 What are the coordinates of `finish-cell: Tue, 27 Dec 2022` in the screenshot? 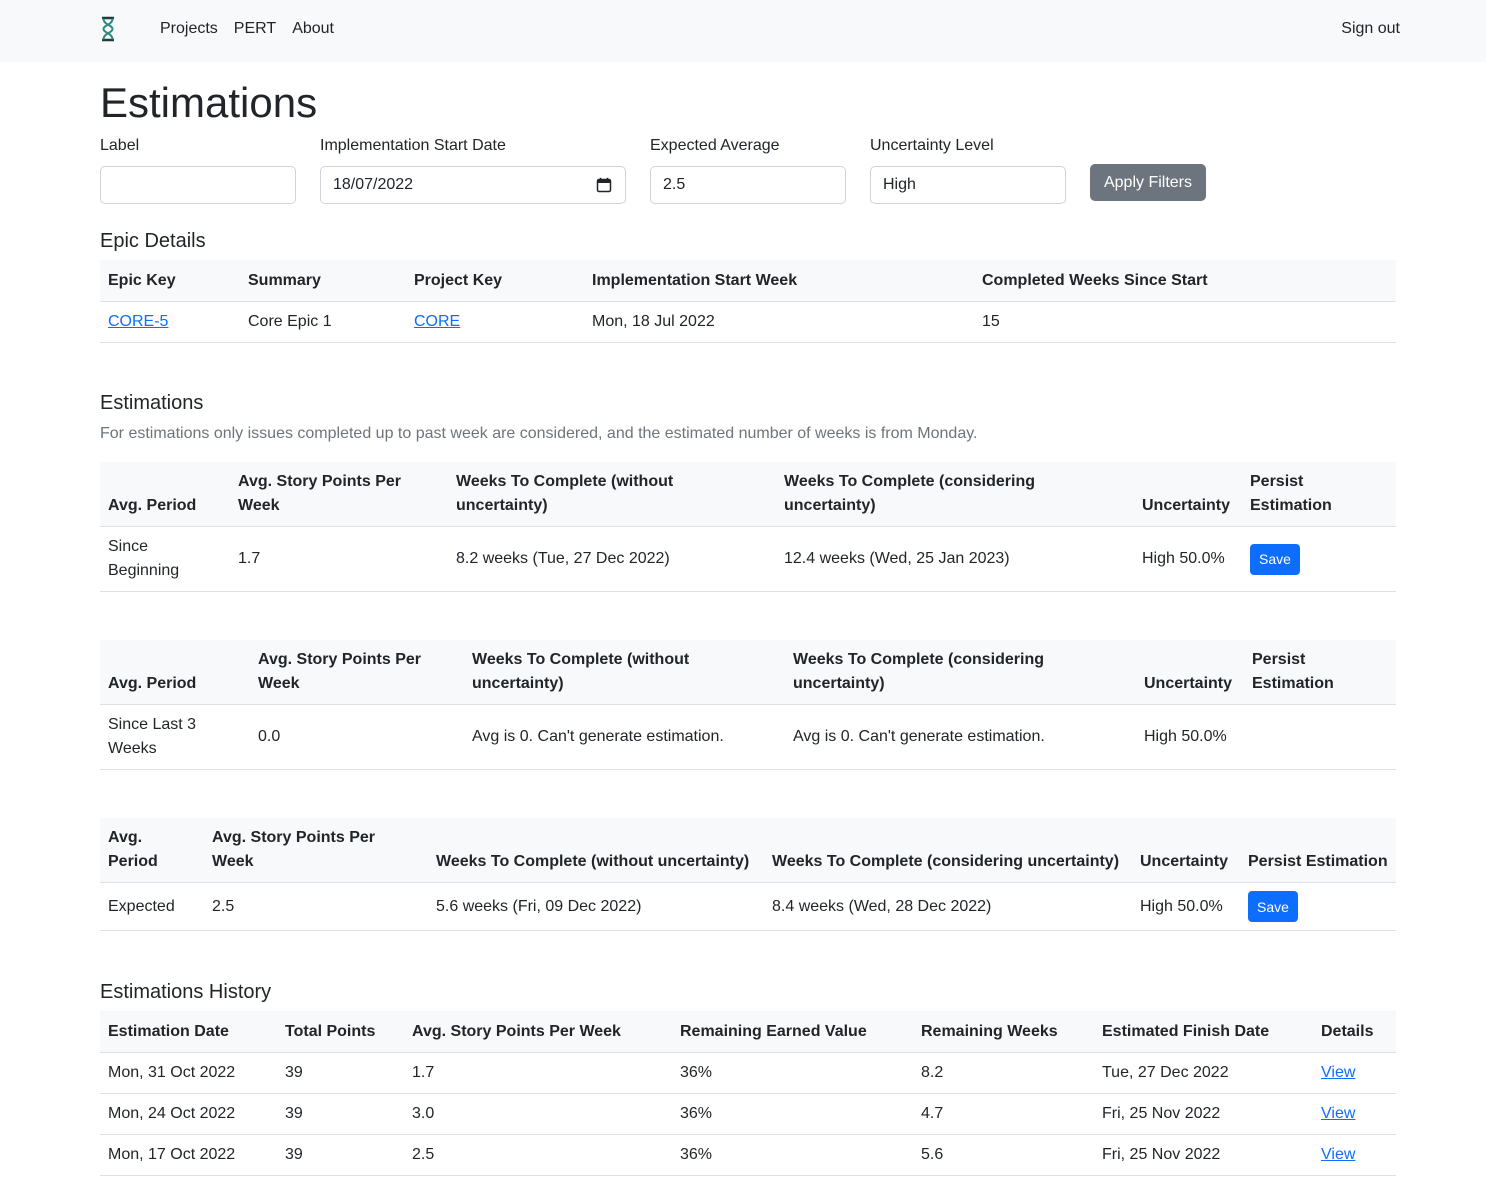 It's located at (1203, 1073).